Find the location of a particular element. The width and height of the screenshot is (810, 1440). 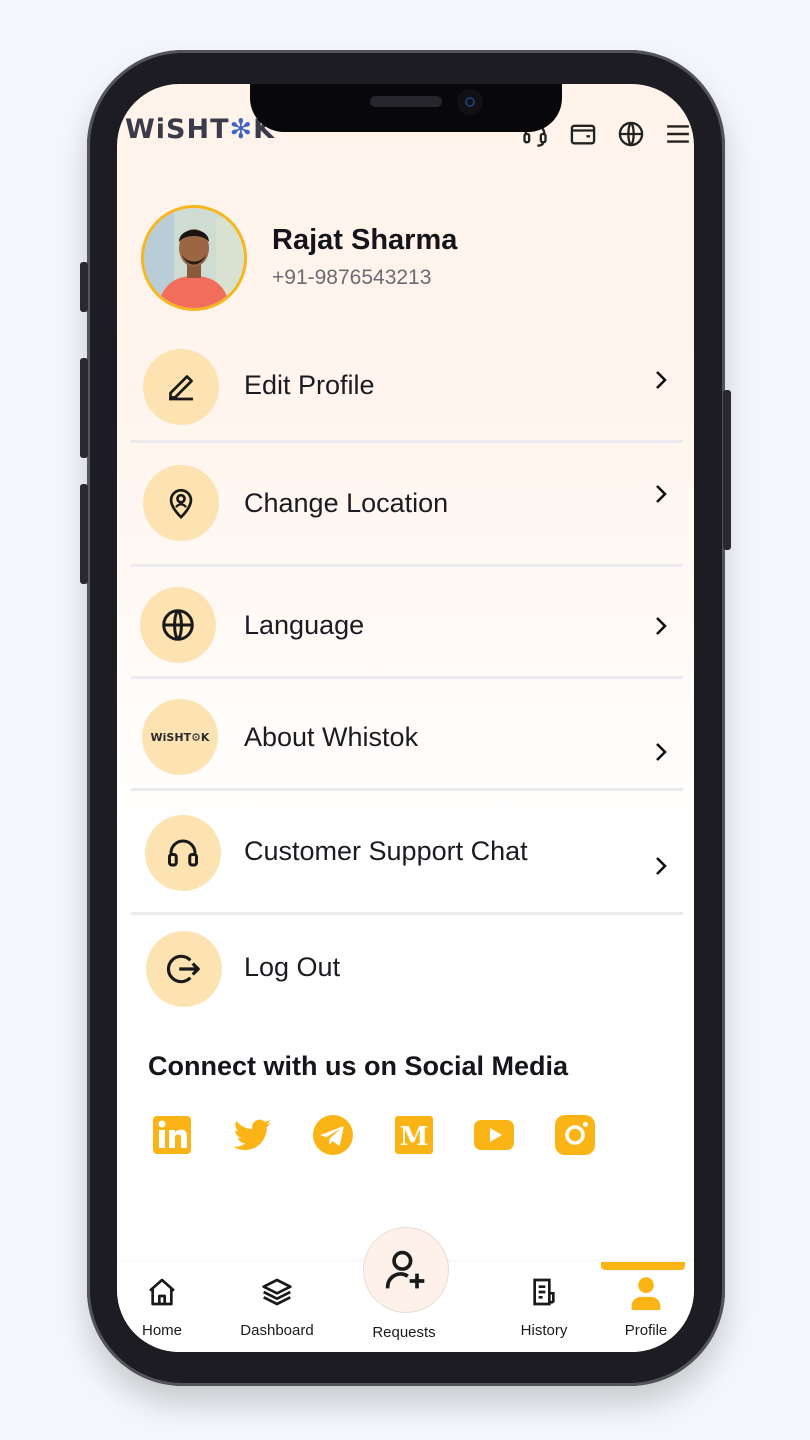

menu-item-log-out: Log Out is located at coordinates (407, 971).